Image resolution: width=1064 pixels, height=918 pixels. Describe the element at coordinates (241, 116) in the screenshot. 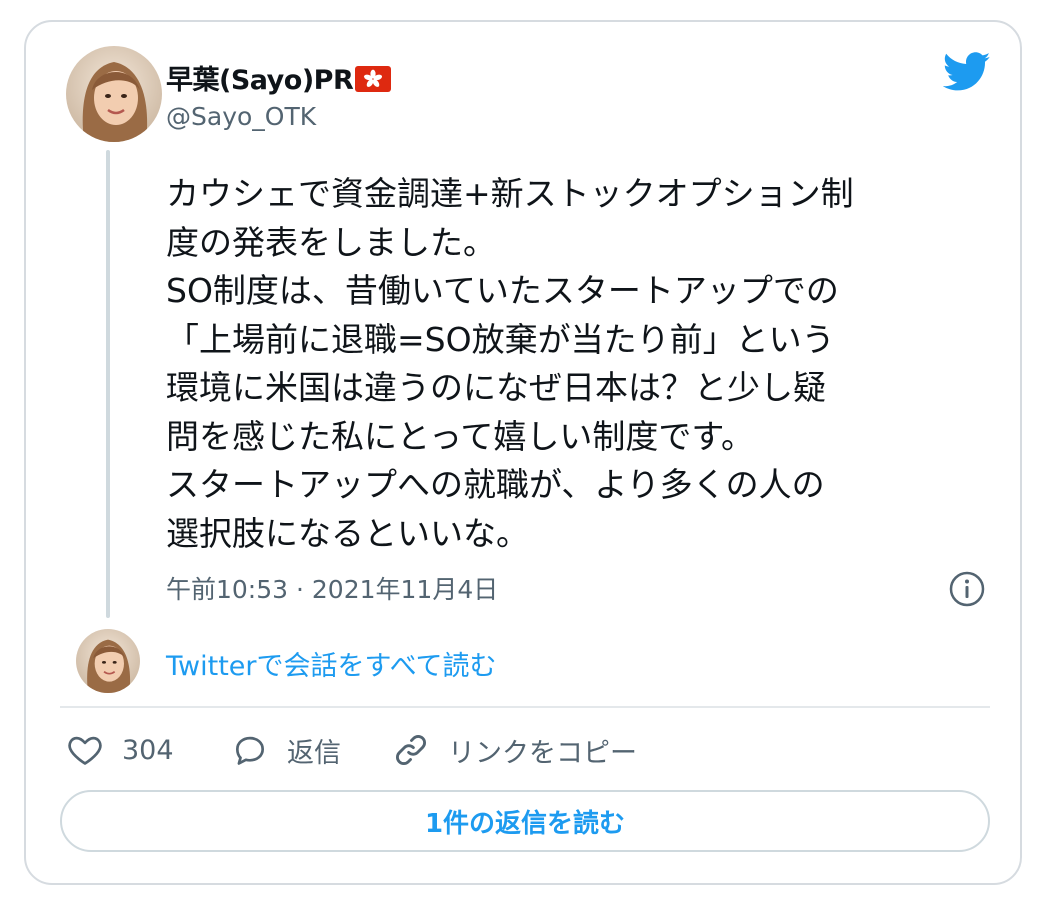

I see `author-username: @Sayo_OTK` at that location.